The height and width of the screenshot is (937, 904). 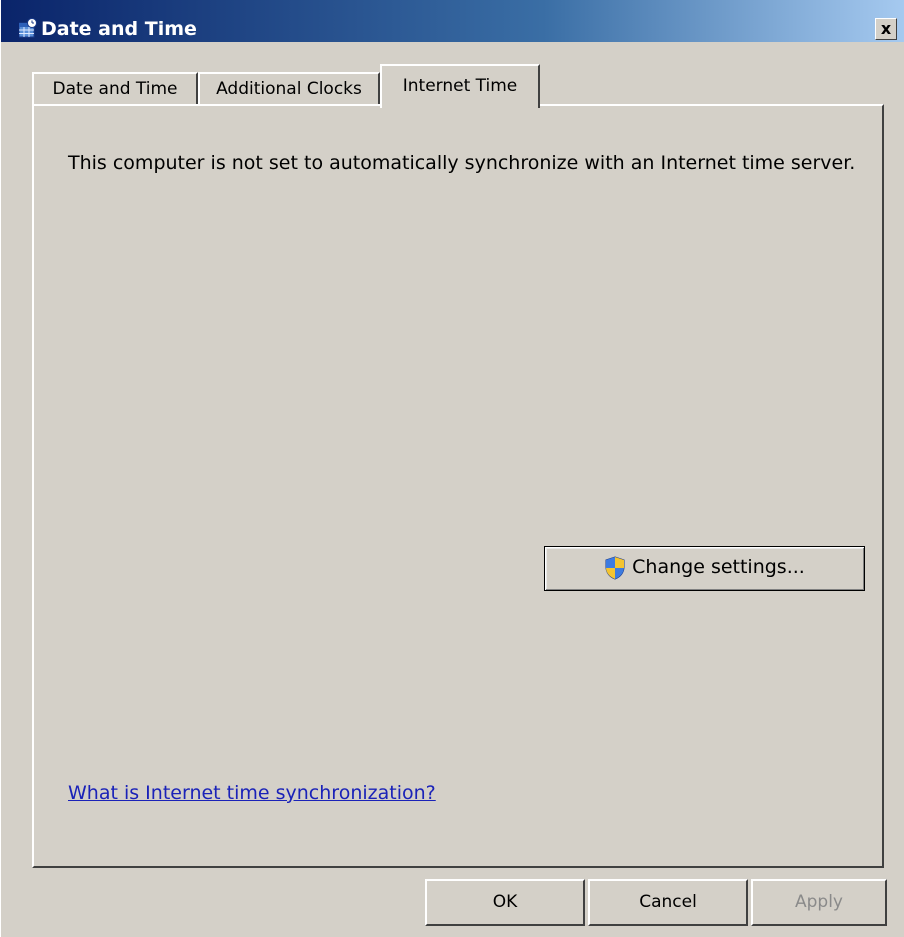 What do you see at coordinates (819, 902) in the screenshot?
I see `apply-button: Apply` at bounding box center [819, 902].